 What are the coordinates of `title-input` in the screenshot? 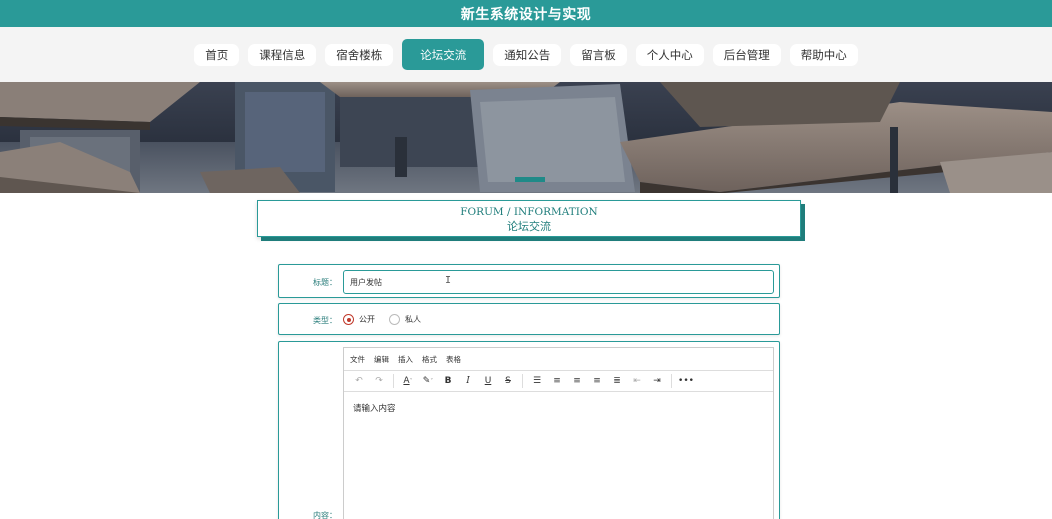 It's located at (558, 282).